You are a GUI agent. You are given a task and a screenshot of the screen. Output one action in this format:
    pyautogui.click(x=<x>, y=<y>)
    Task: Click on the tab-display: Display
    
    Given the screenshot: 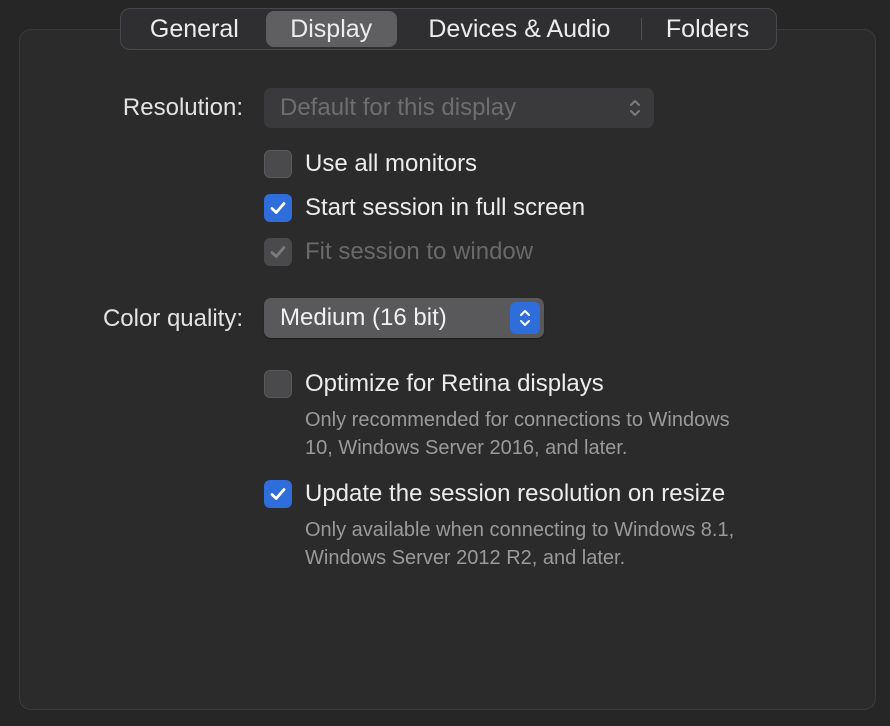 What is the action you would take?
    pyautogui.click(x=331, y=29)
    